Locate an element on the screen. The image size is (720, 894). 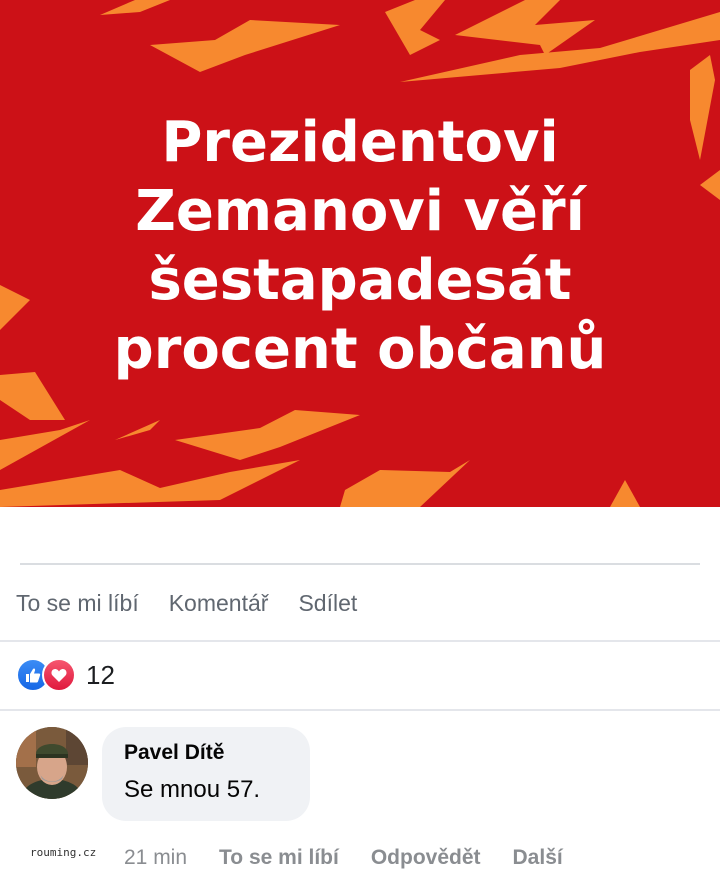
reaction-summary: 12 is located at coordinates (65, 675).